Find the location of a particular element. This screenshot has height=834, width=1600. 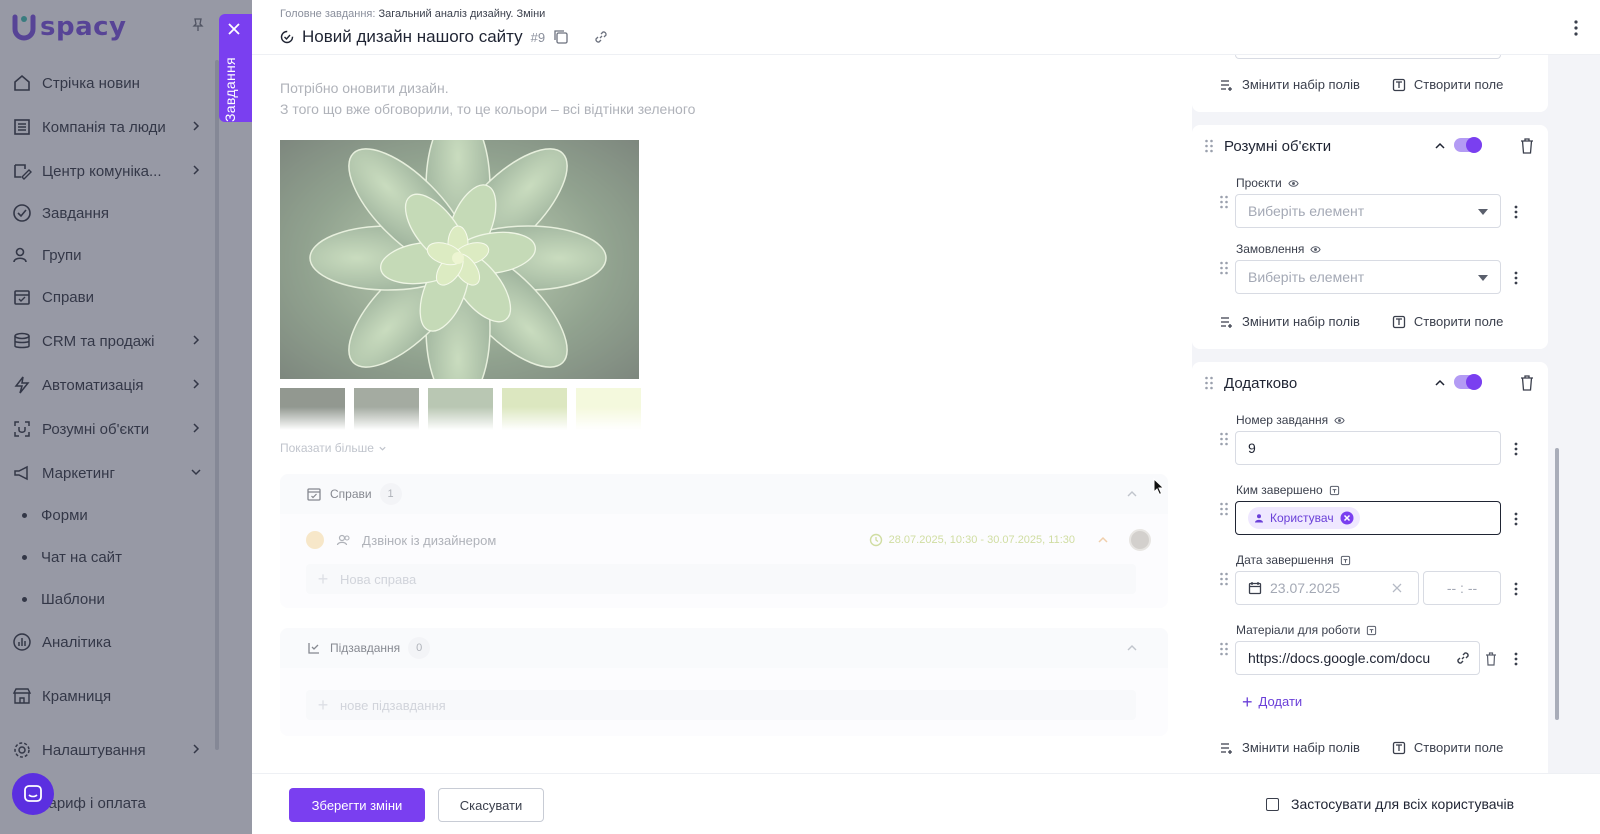

checkbox is located at coordinates (1272, 804).